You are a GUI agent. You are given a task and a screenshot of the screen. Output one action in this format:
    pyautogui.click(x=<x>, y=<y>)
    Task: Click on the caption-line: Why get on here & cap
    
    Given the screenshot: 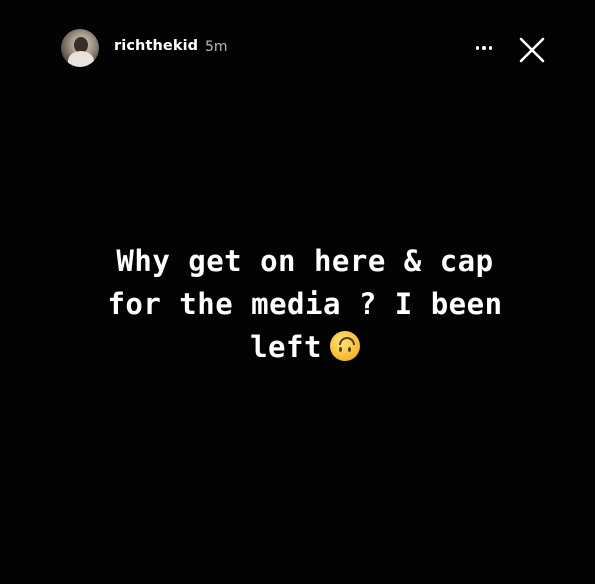 What is the action you would take?
    pyautogui.click(x=305, y=261)
    